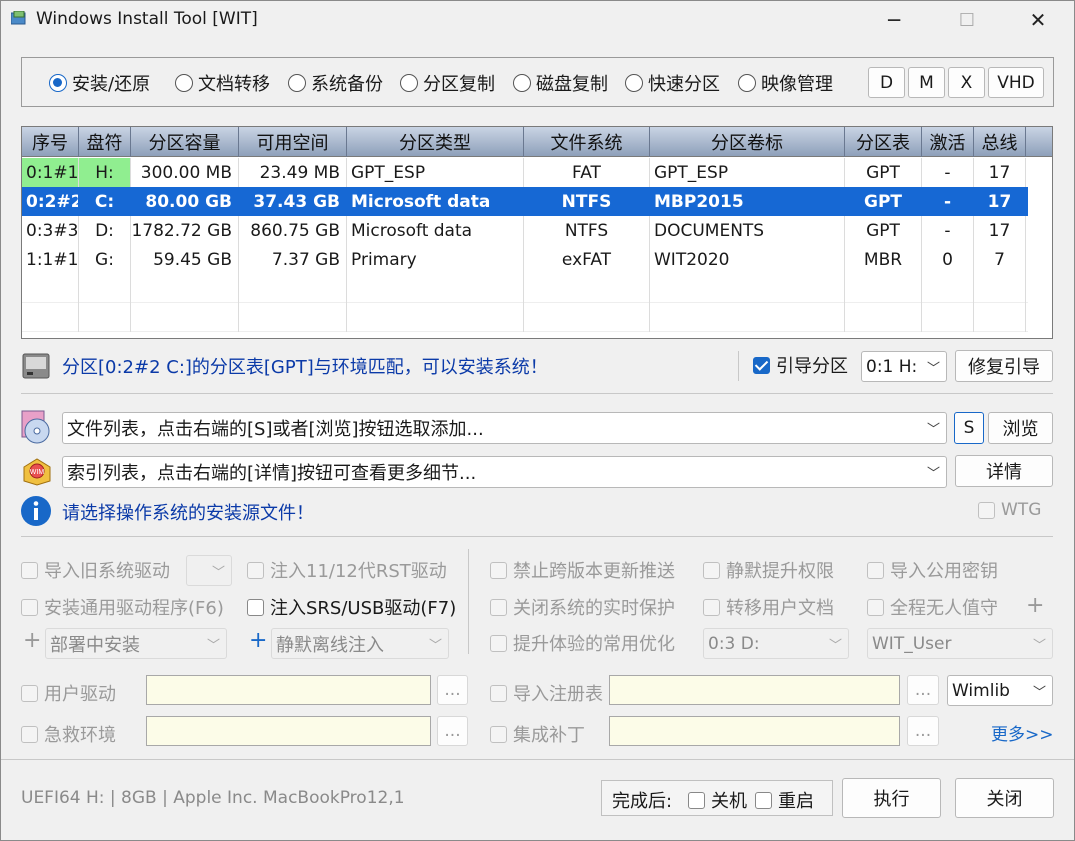 This screenshot has width=1075, height=841. What do you see at coordinates (747, 172) in the screenshot?
I see `cell-volume-label: GPT_ESP` at bounding box center [747, 172].